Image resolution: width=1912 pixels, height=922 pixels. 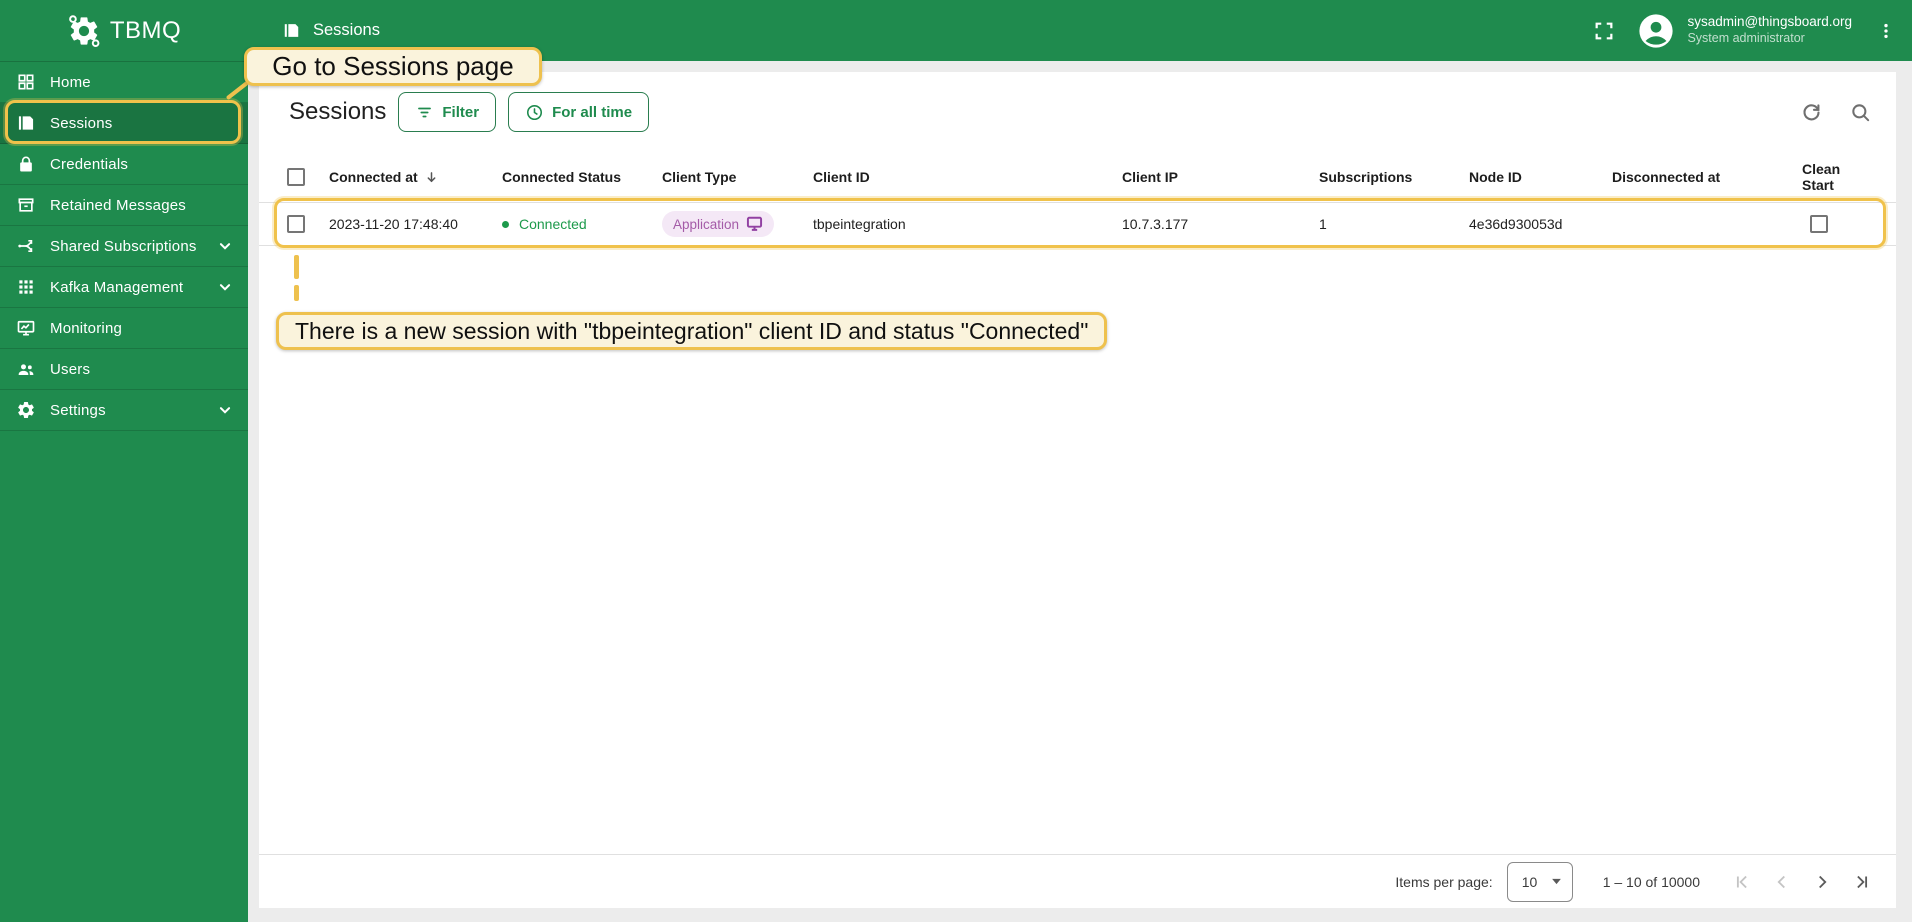 What do you see at coordinates (26, 164) in the screenshot?
I see `lock-icon` at bounding box center [26, 164].